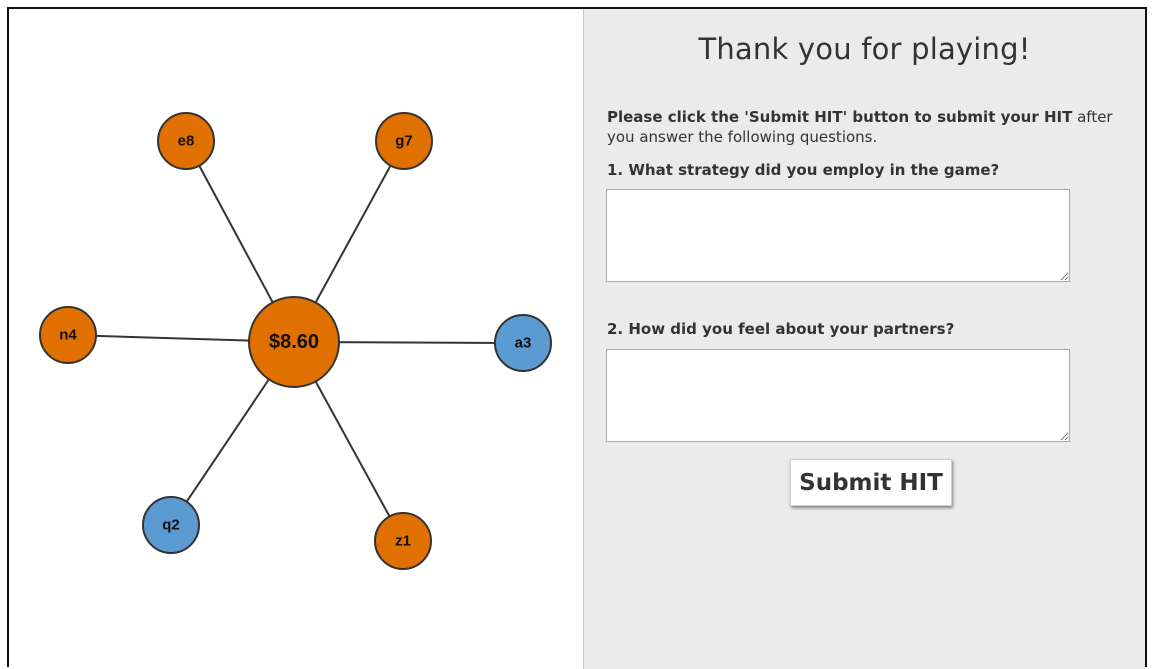  I want to click on partner-node-q2: q2, so click(171, 525).